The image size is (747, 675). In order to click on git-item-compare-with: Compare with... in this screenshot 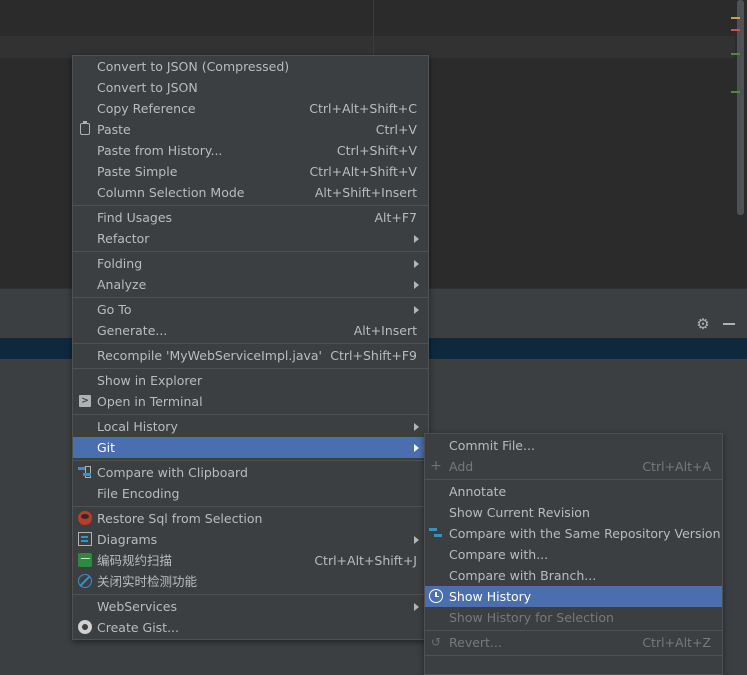, I will do `click(573, 554)`.